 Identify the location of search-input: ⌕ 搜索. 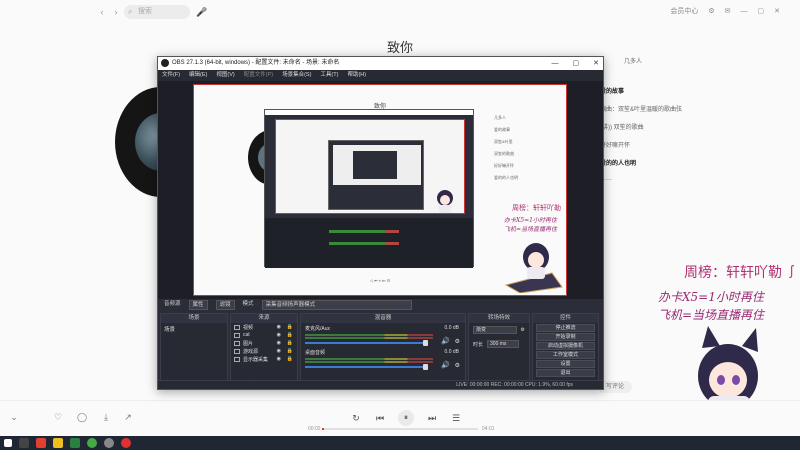
(157, 12).